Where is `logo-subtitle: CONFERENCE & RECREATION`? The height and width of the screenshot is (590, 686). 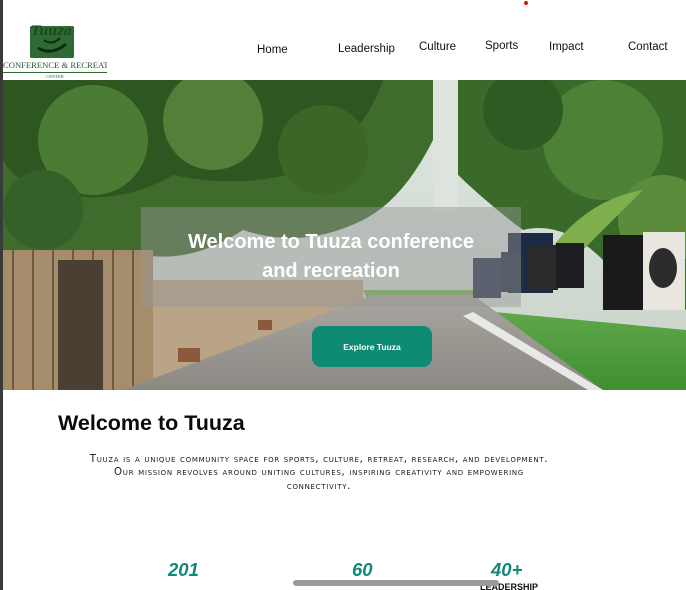
logo-subtitle: CONFERENCE & RECREATION is located at coordinates (55, 65).